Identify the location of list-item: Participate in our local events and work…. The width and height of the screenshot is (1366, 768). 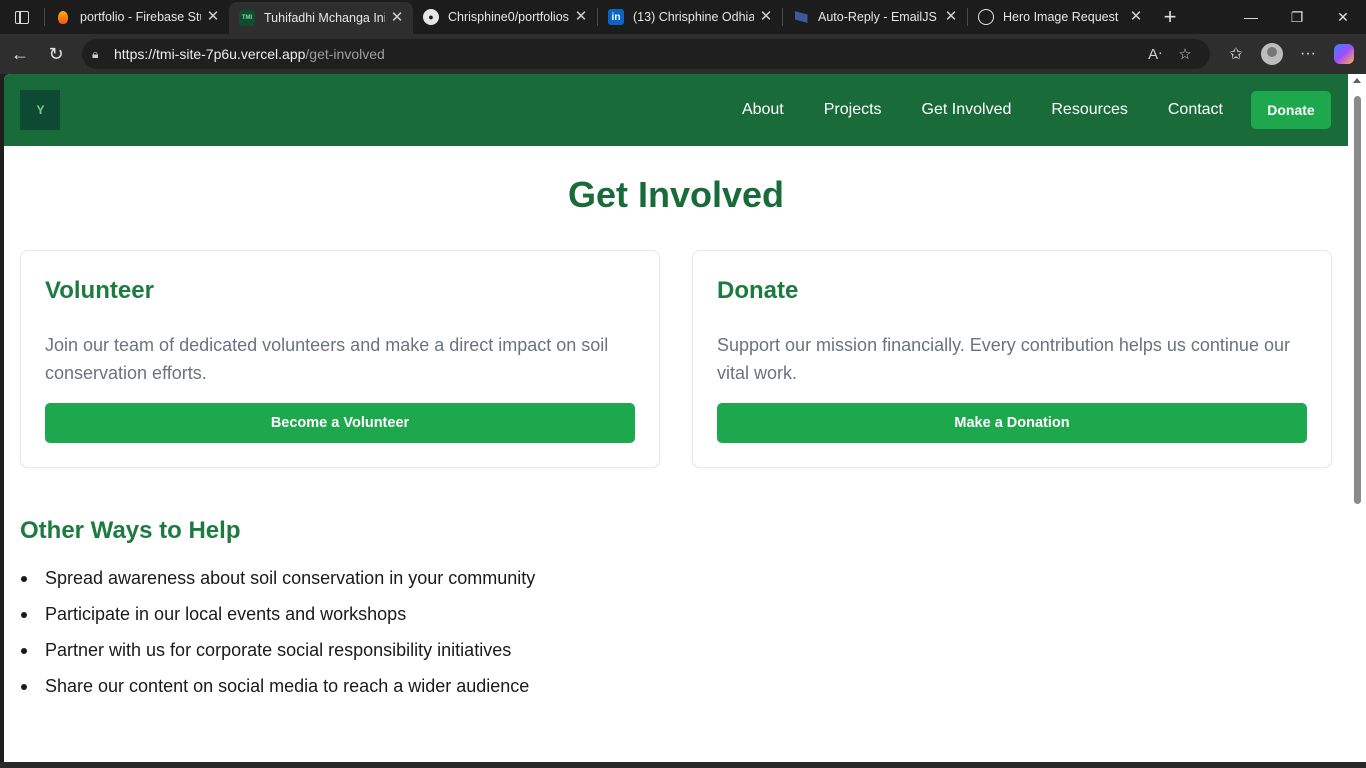
(277, 618).